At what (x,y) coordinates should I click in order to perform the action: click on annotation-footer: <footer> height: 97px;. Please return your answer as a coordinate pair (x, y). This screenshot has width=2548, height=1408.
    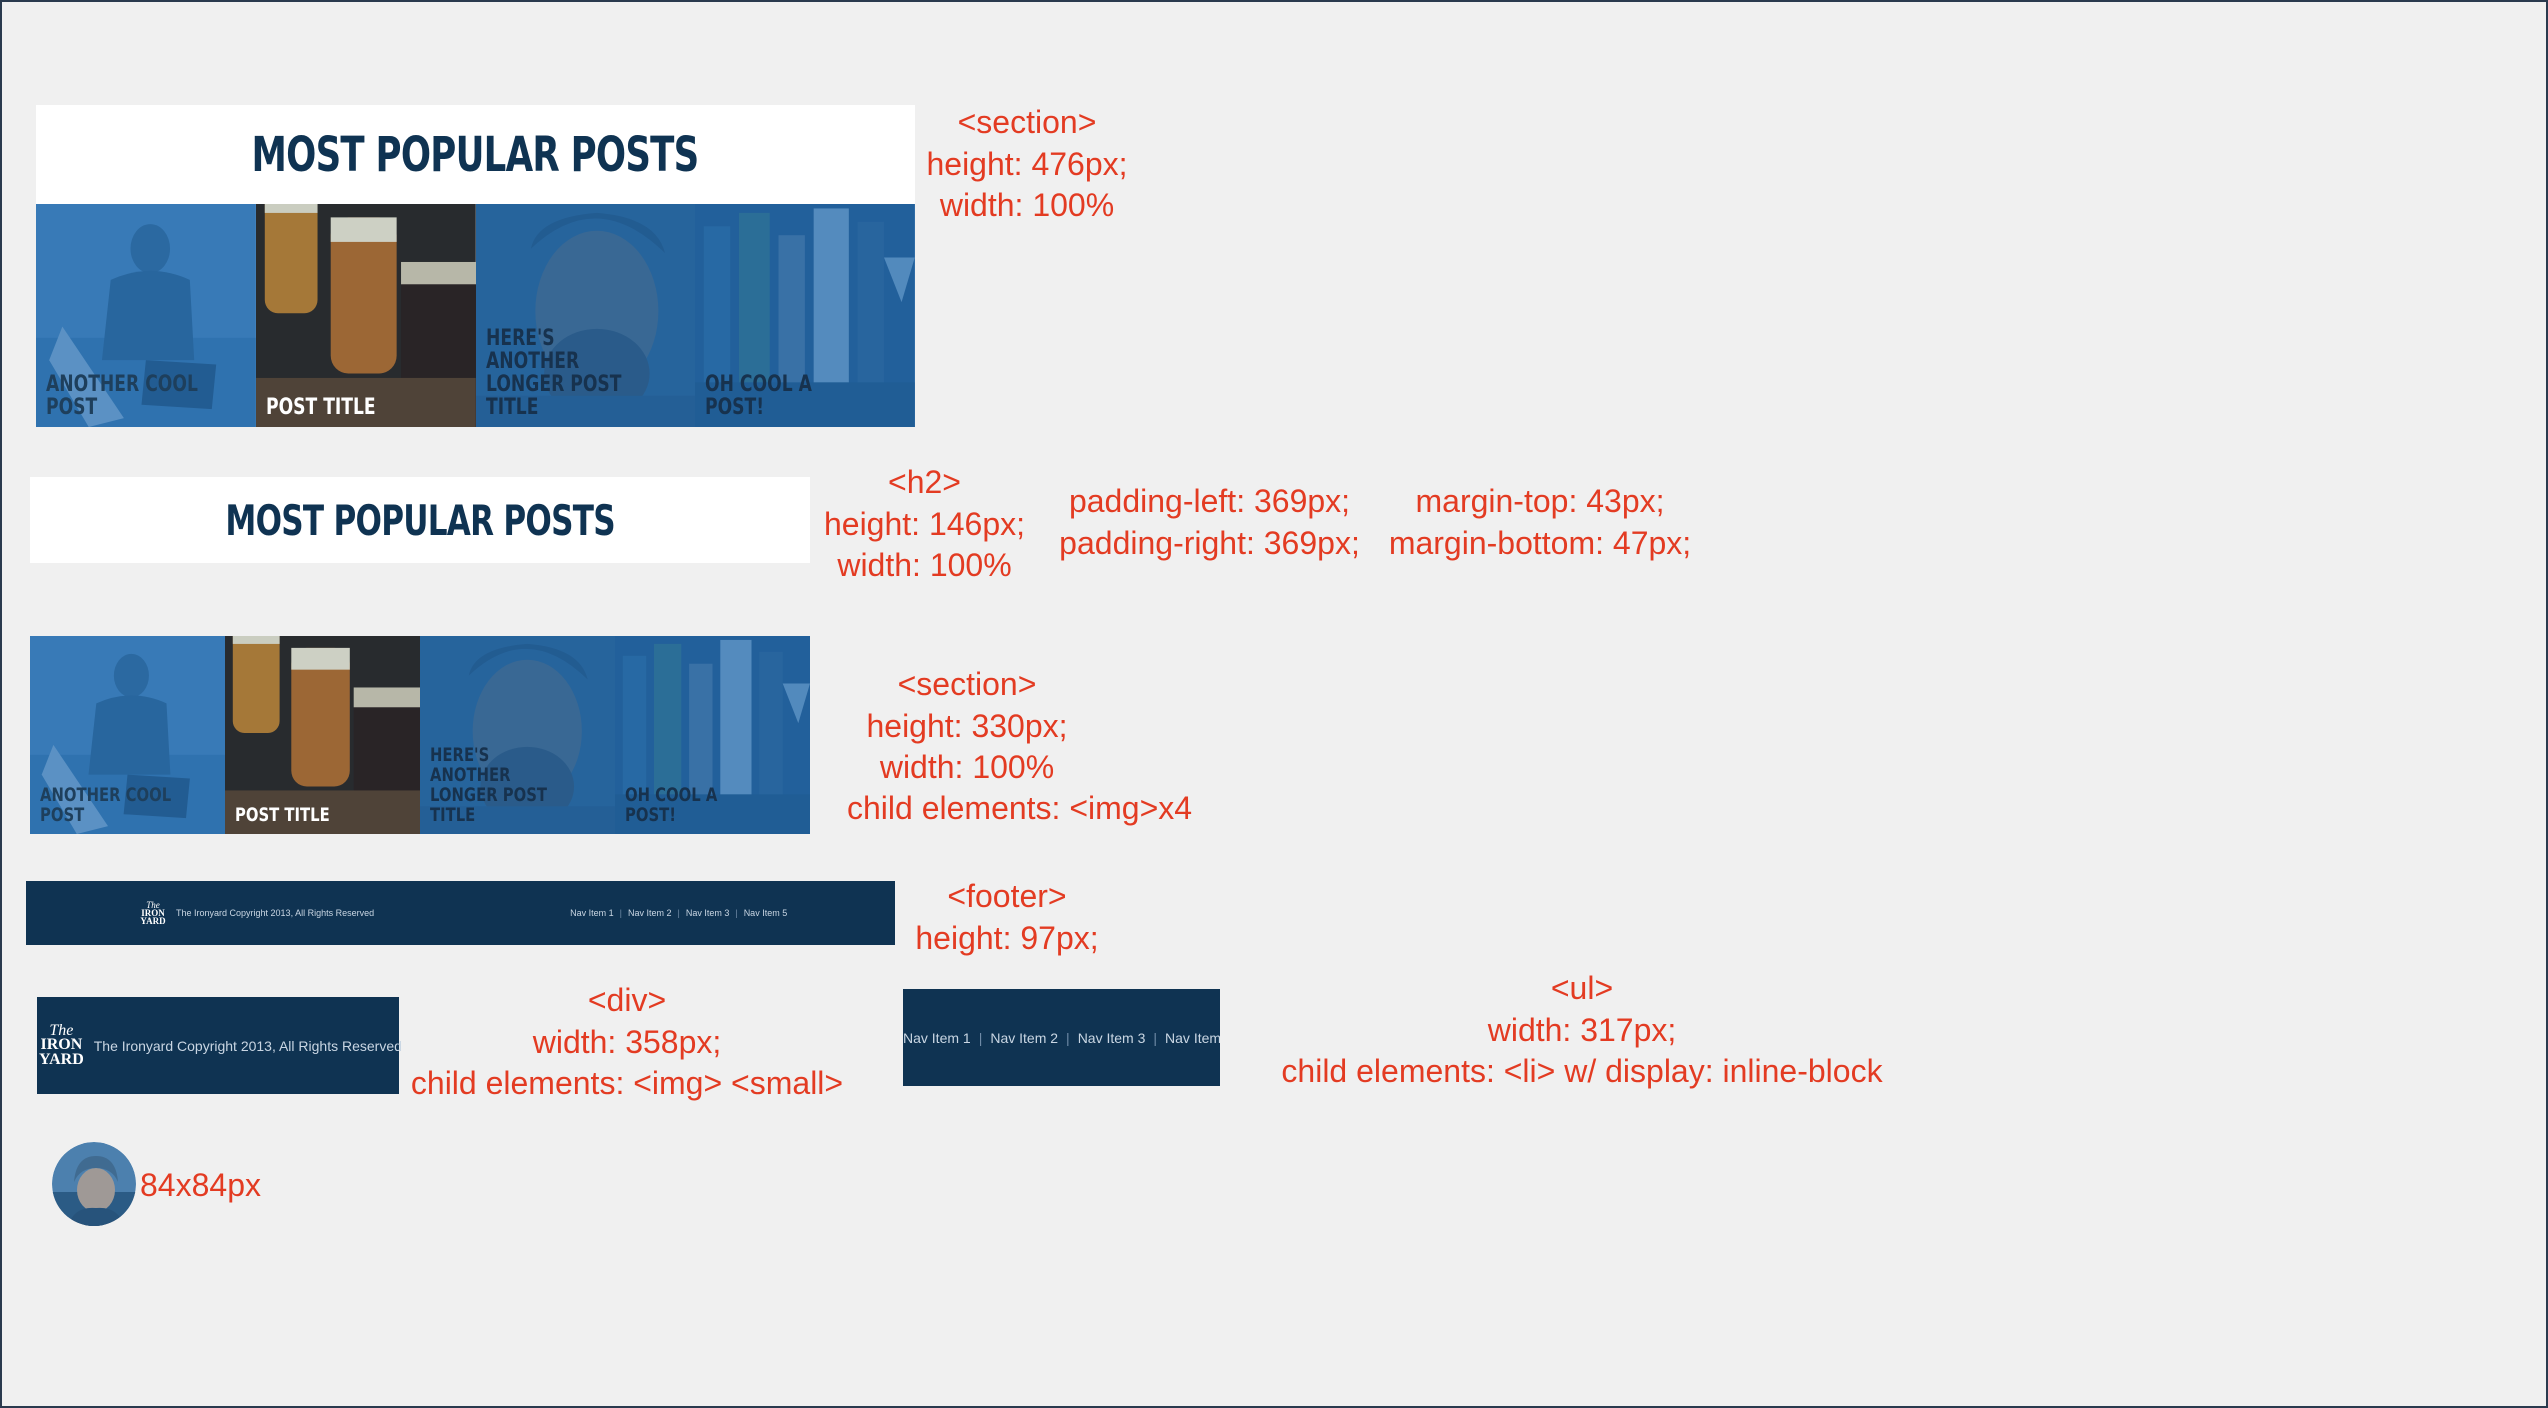
    Looking at the image, I should click on (1007, 917).